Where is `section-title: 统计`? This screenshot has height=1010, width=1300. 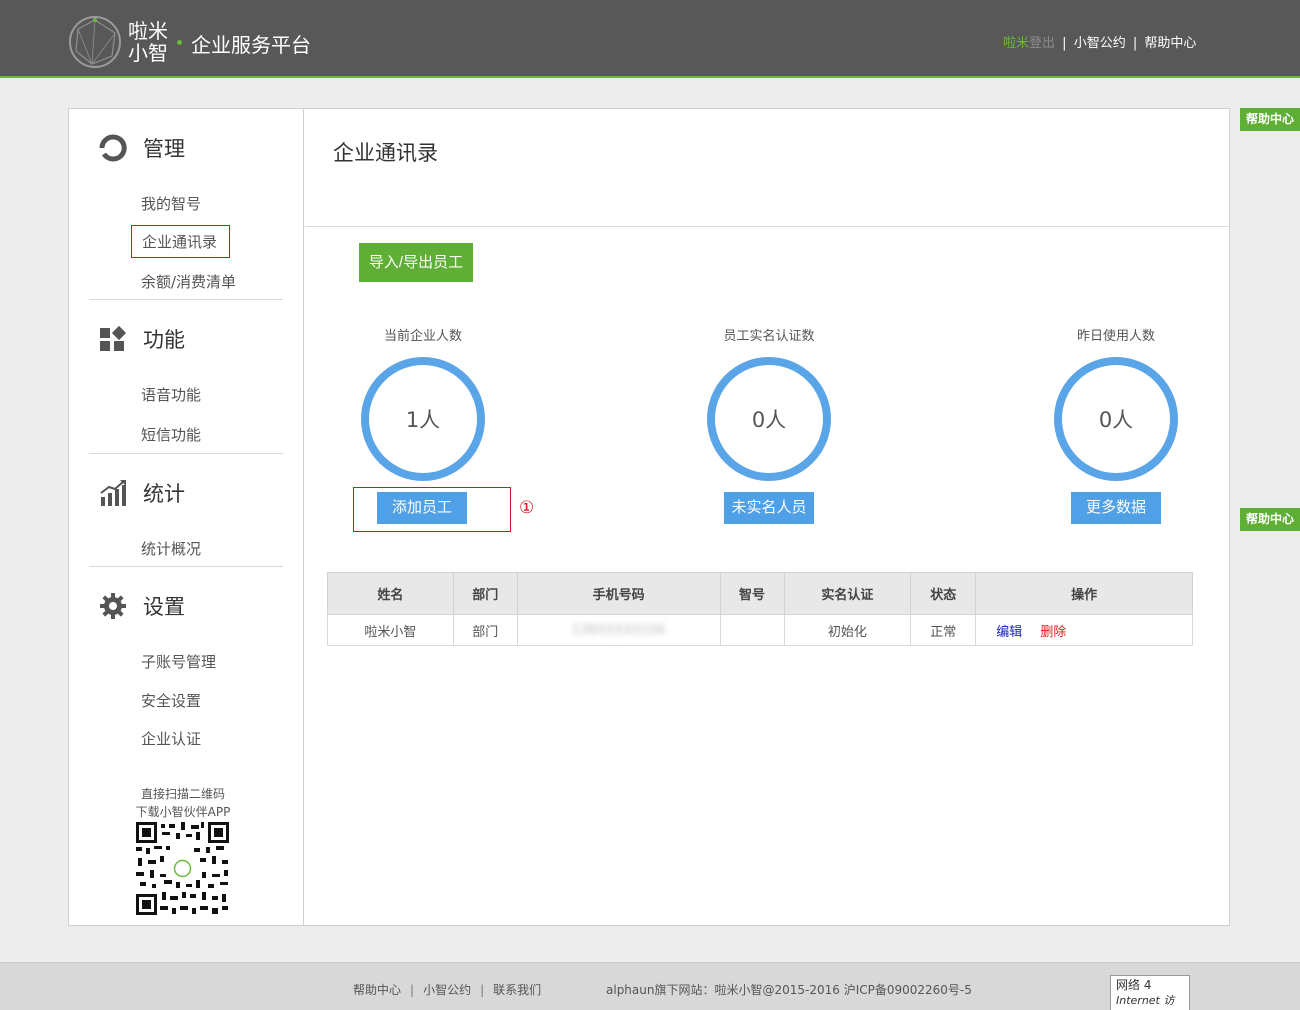 section-title: 统计 is located at coordinates (164, 494).